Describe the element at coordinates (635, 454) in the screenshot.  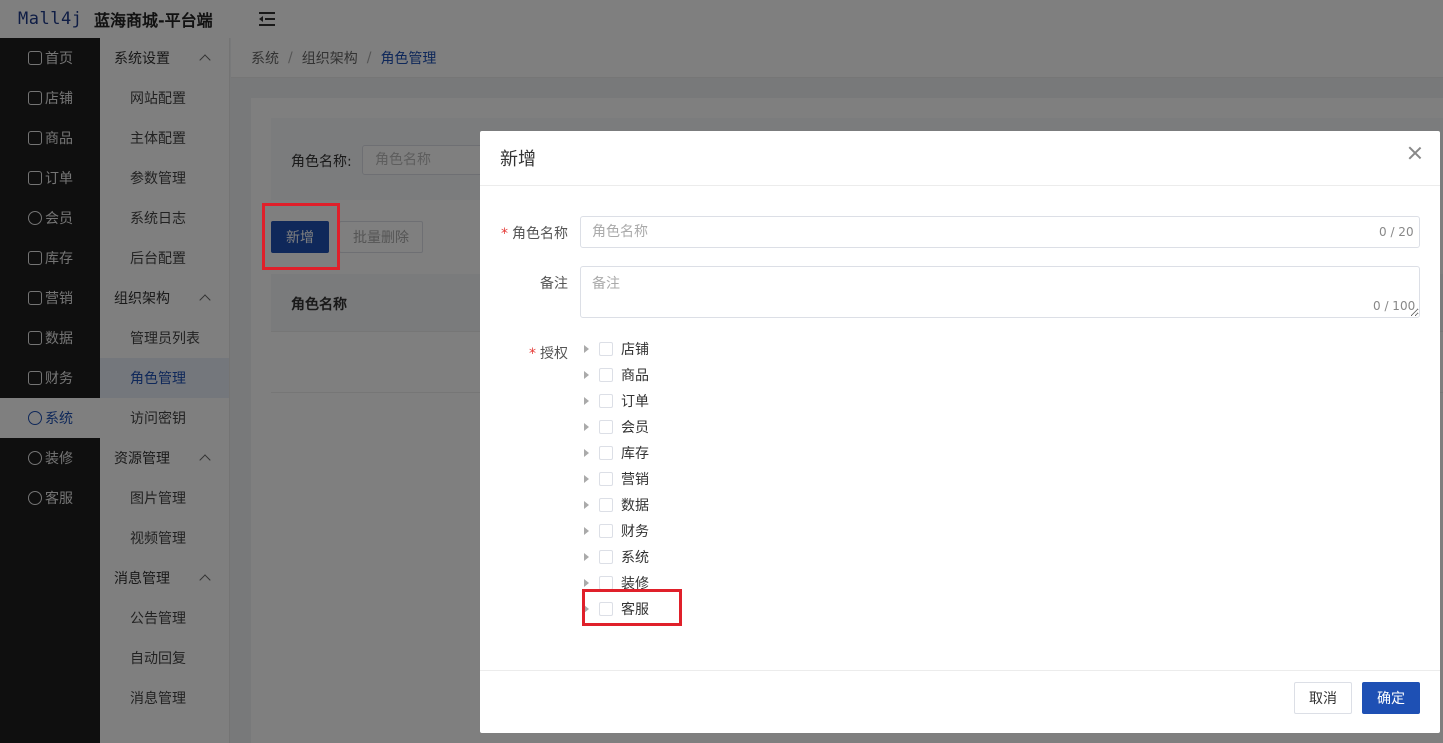
I see `tree-node-label: 库存` at that location.